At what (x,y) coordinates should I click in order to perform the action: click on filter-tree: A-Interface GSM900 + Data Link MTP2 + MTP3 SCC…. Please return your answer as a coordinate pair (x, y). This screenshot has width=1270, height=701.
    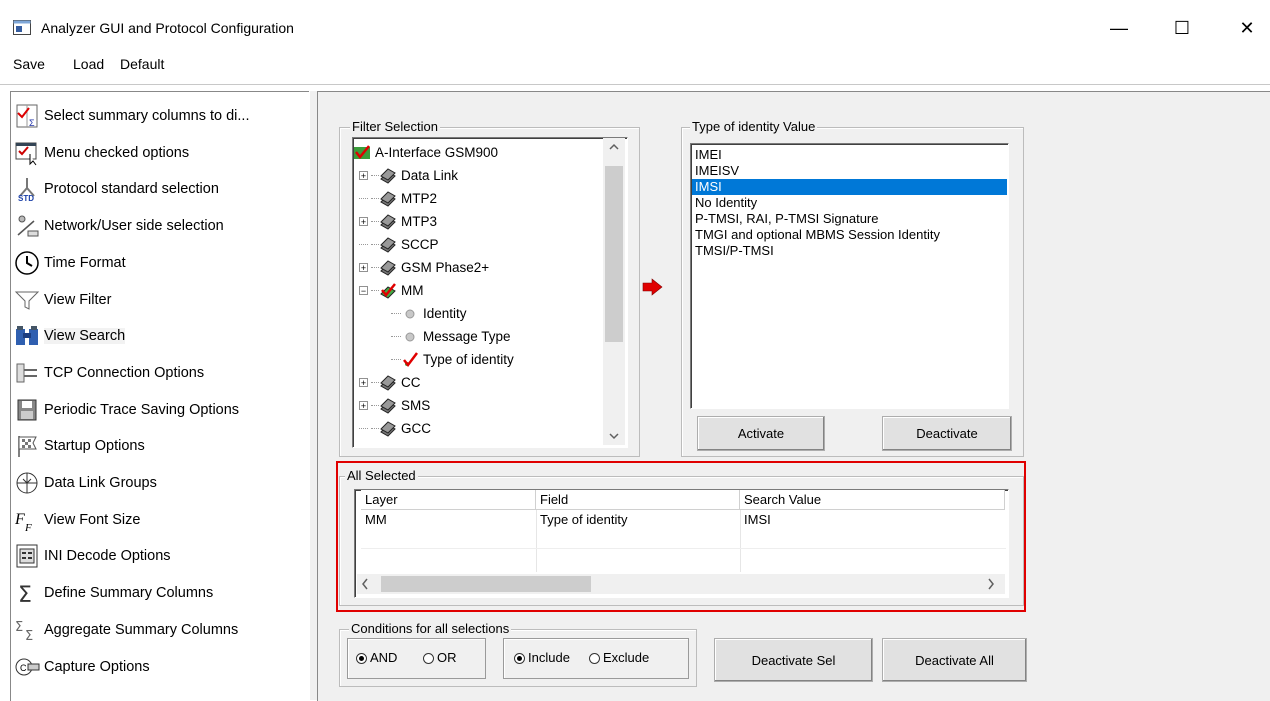
    Looking at the image, I should click on (490, 292).